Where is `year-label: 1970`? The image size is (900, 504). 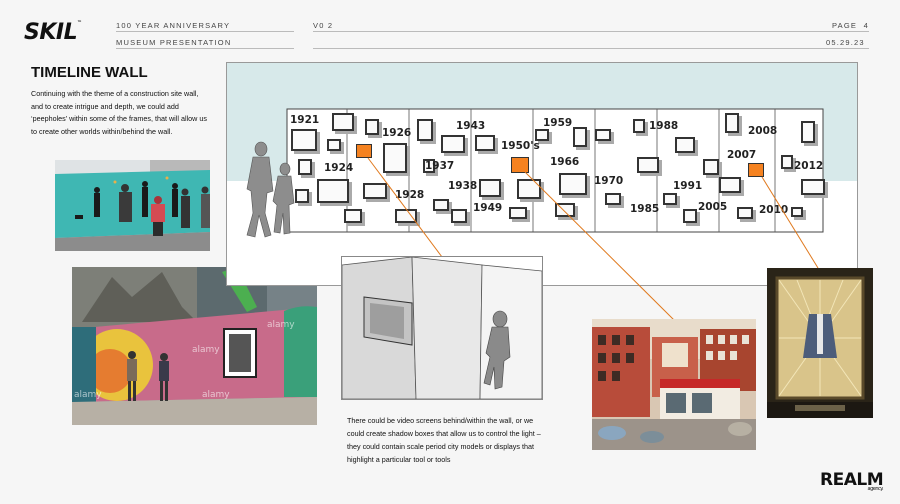
year-label: 1970 is located at coordinates (609, 181).